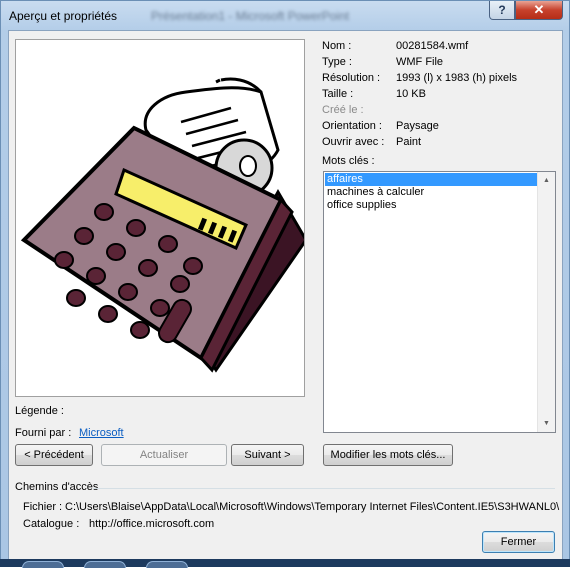 This screenshot has width=570, height=568. I want to click on keyword-item: office supplies, so click(432, 205).